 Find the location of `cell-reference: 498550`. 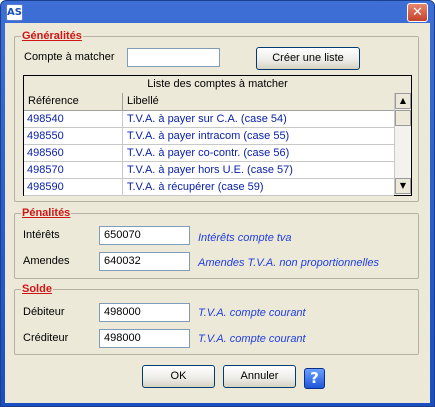

cell-reference: 498550 is located at coordinates (73, 136).